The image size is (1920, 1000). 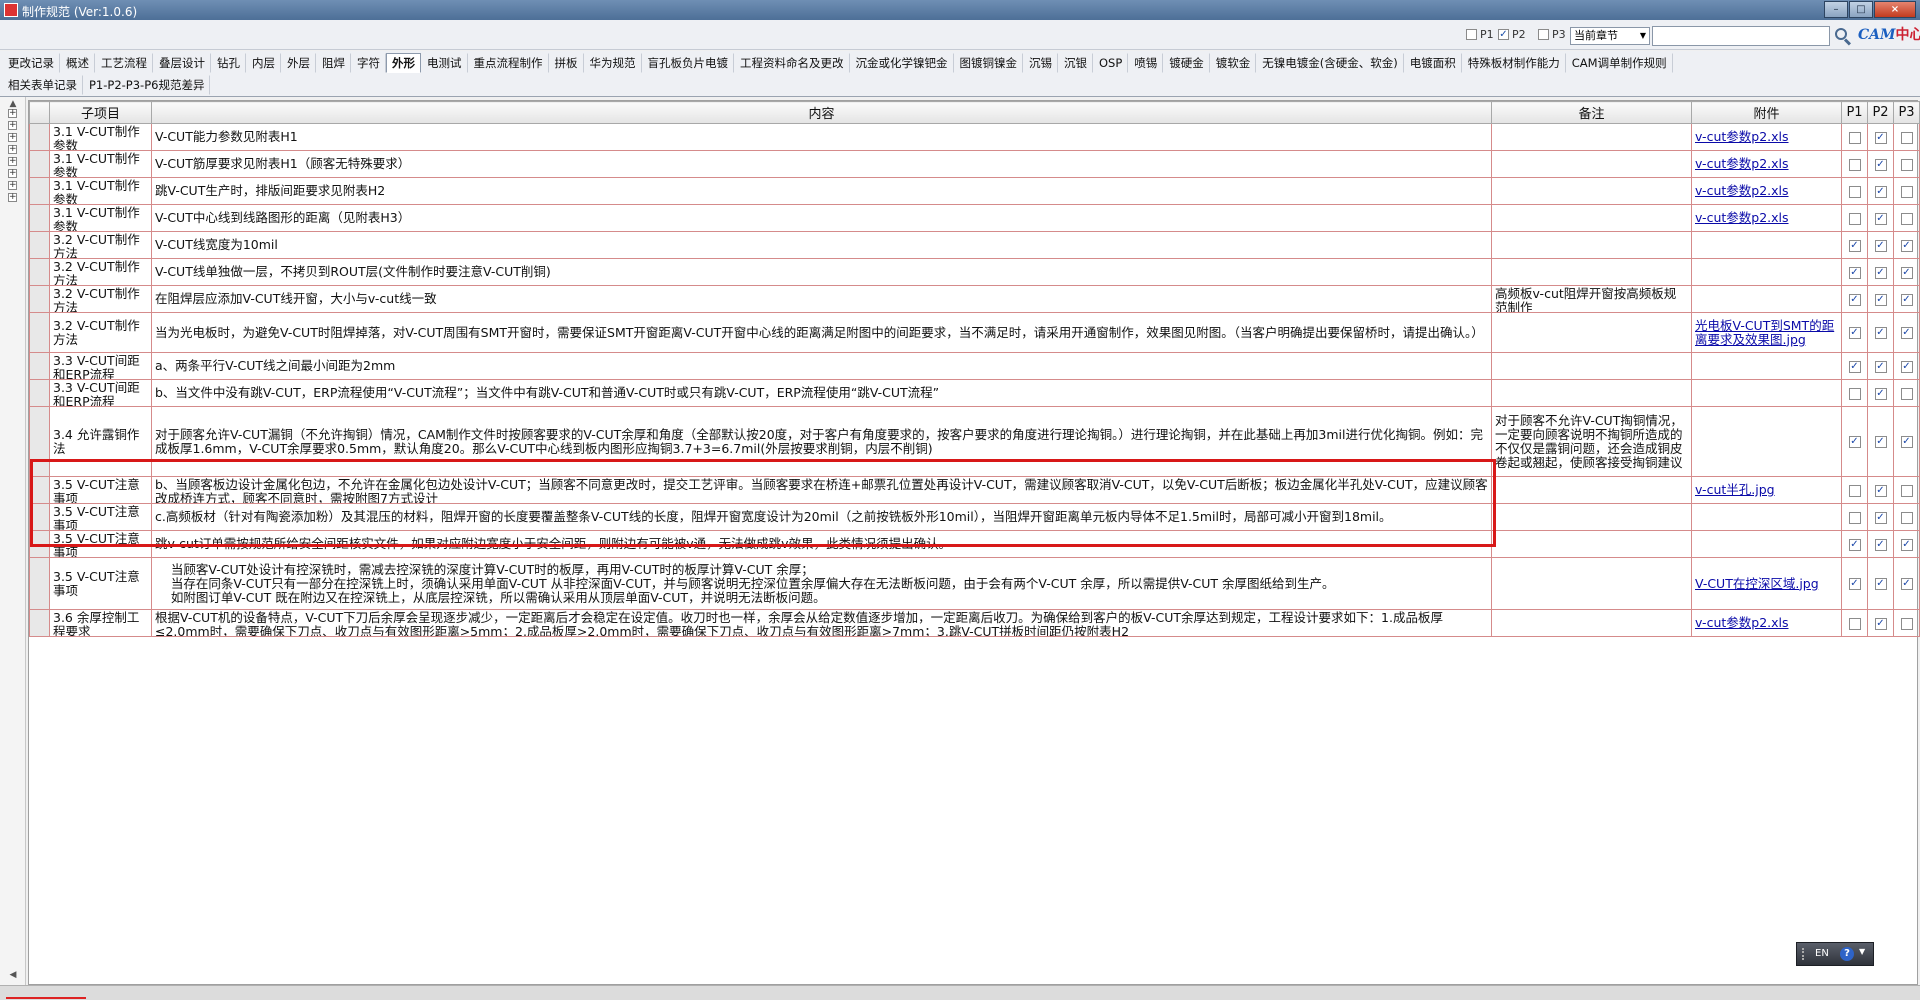 What do you see at coordinates (1075, 63) in the screenshot?
I see `tab-tabs_row1-19: 沉银` at bounding box center [1075, 63].